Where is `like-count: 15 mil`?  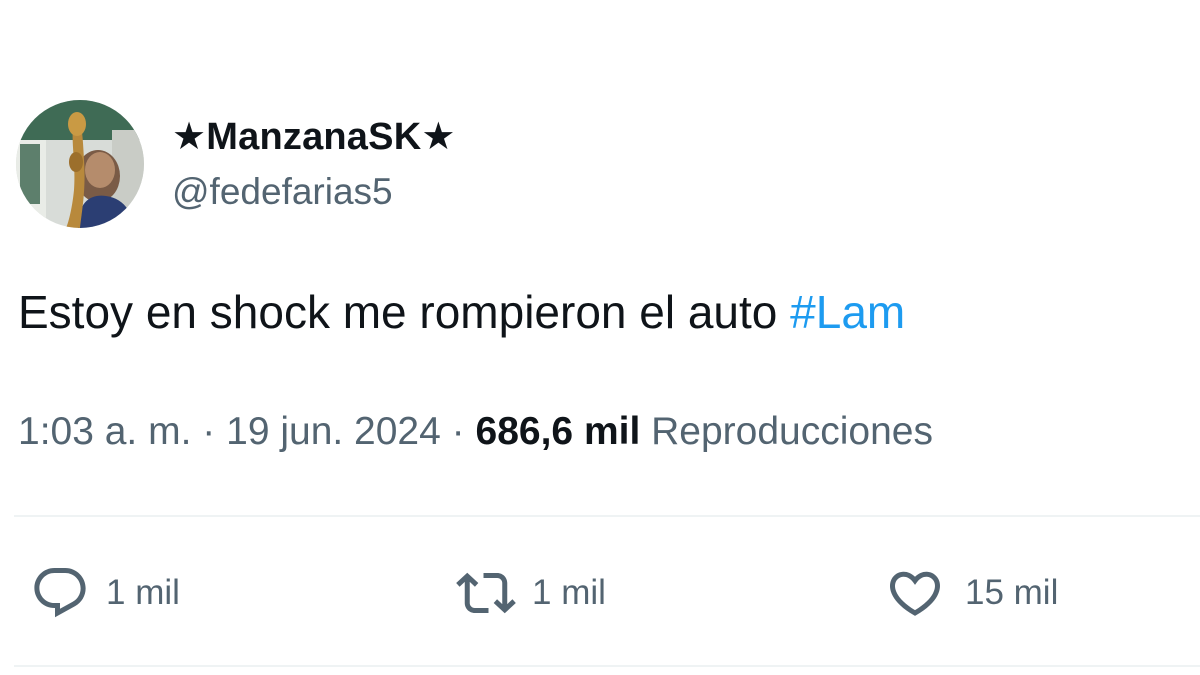
like-count: 15 mil is located at coordinates (1012, 592).